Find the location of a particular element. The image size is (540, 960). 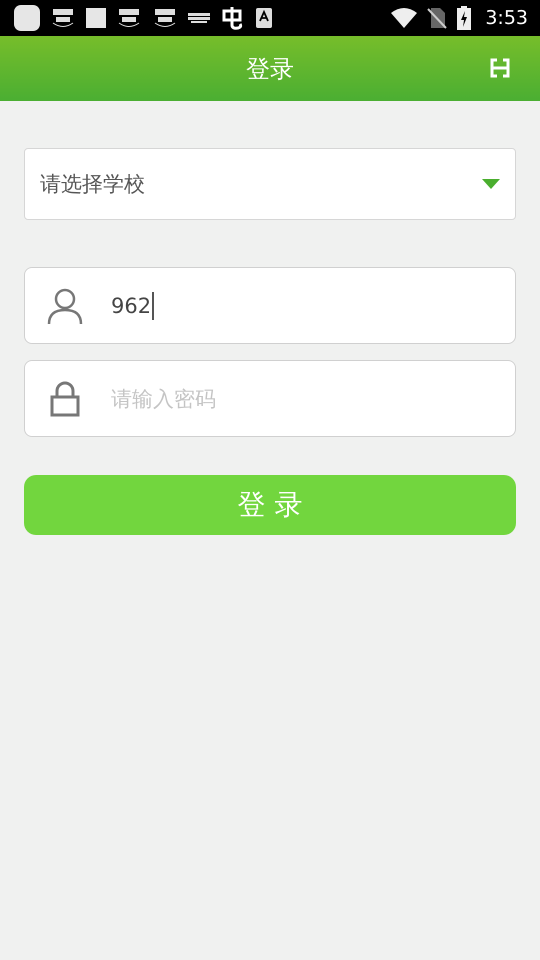

school-placeholder: 请选择学校 is located at coordinates (92, 184).